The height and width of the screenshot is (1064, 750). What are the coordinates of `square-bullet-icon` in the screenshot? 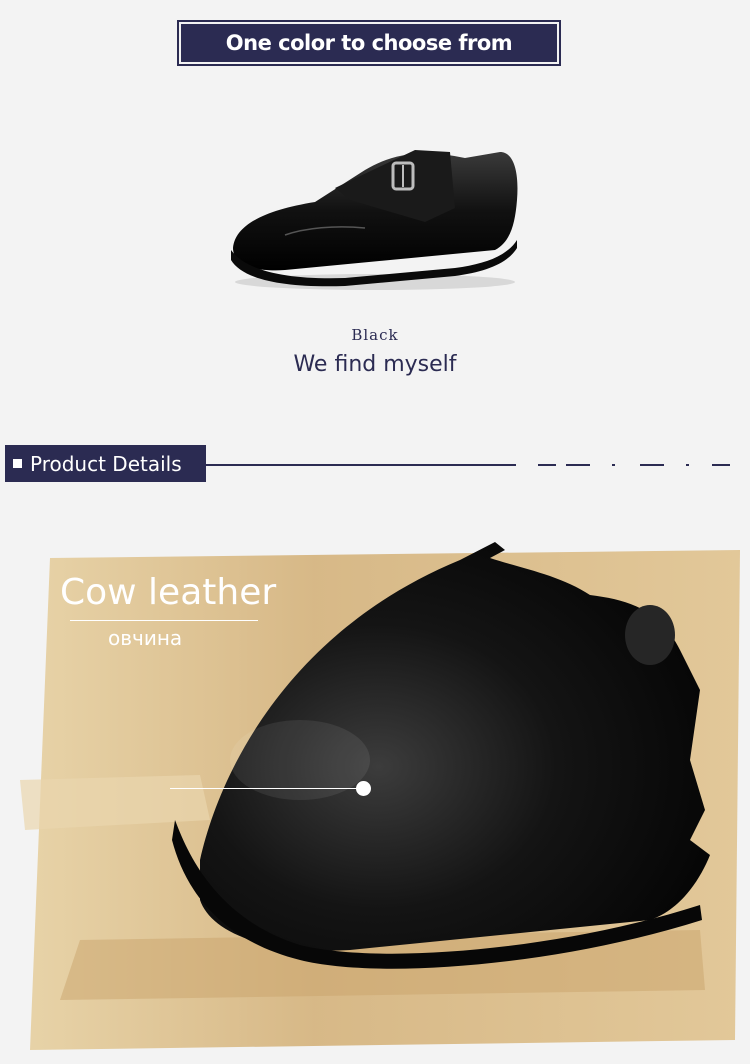 It's located at (17, 463).